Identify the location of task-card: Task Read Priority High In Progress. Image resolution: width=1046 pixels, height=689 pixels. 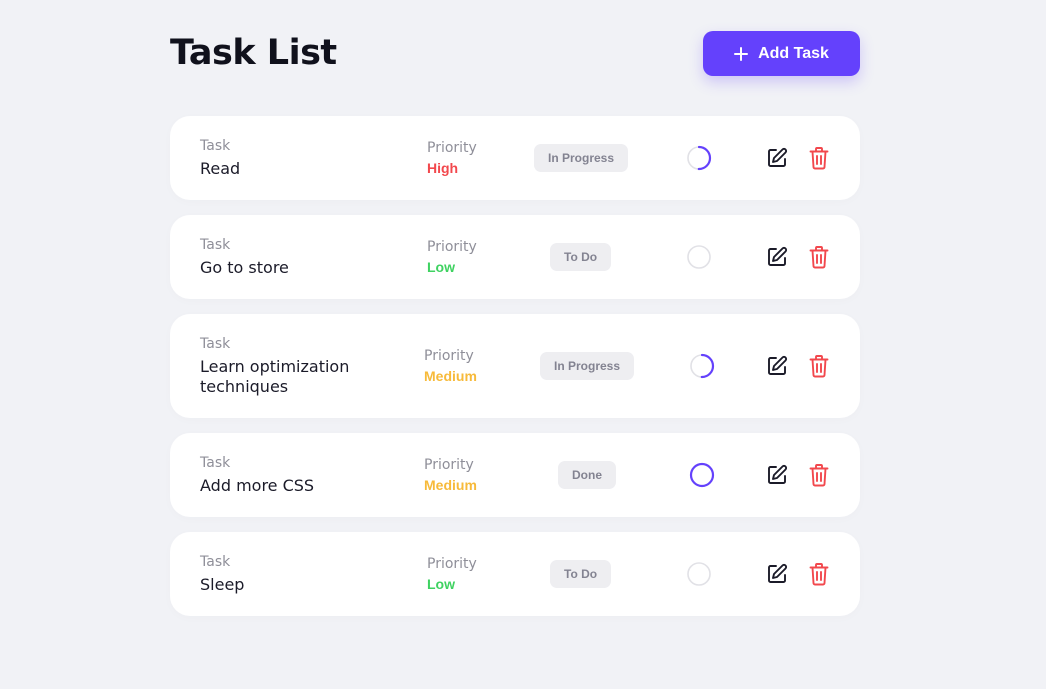
(515, 158).